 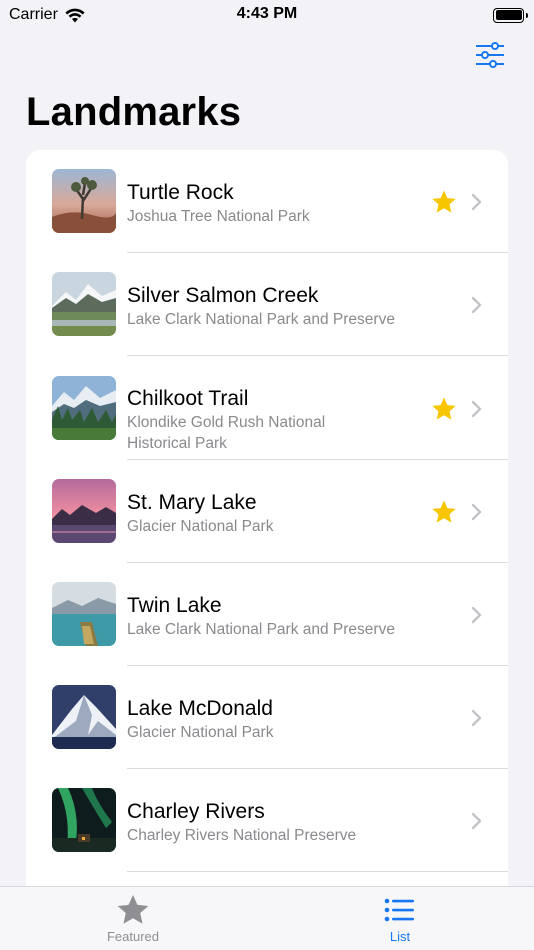 What do you see at coordinates (277, 719) in the screenshot?
I see `list-item-texts: Lake McDonald Glacier National Park` at bounding box center [277, 719].